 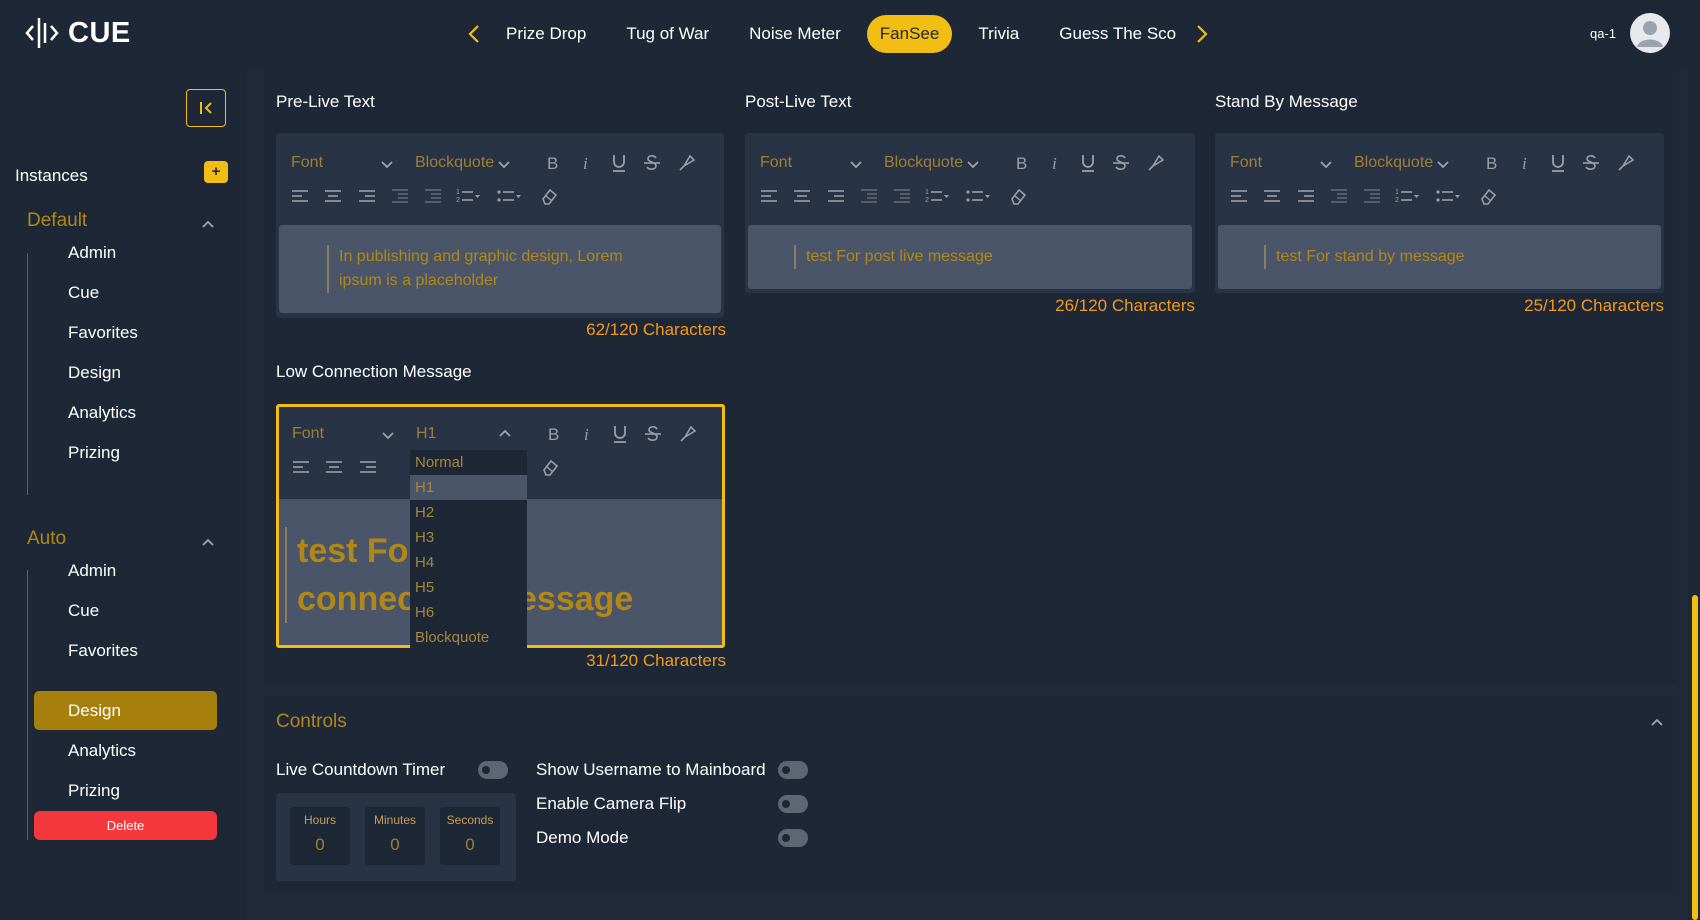 What do you see at coordinates (468, 462) in the screenshot?
I see `format-option-normal: Normal` at bounding box center [468, 462].